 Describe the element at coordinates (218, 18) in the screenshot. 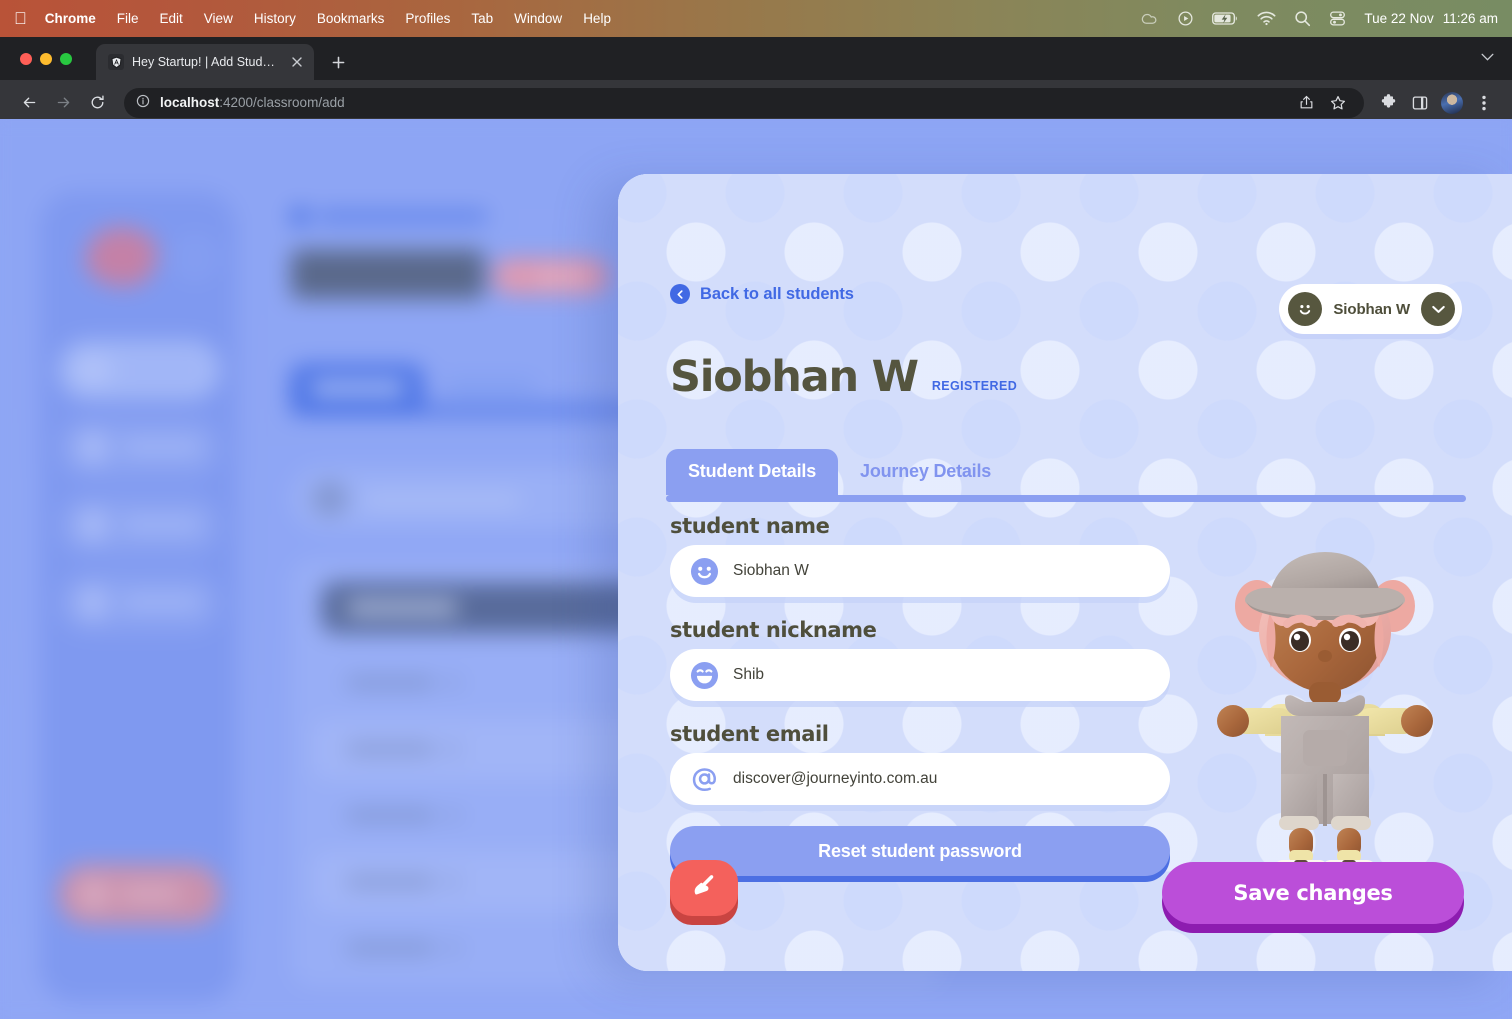

I see `menu-item-view: View` at that location.